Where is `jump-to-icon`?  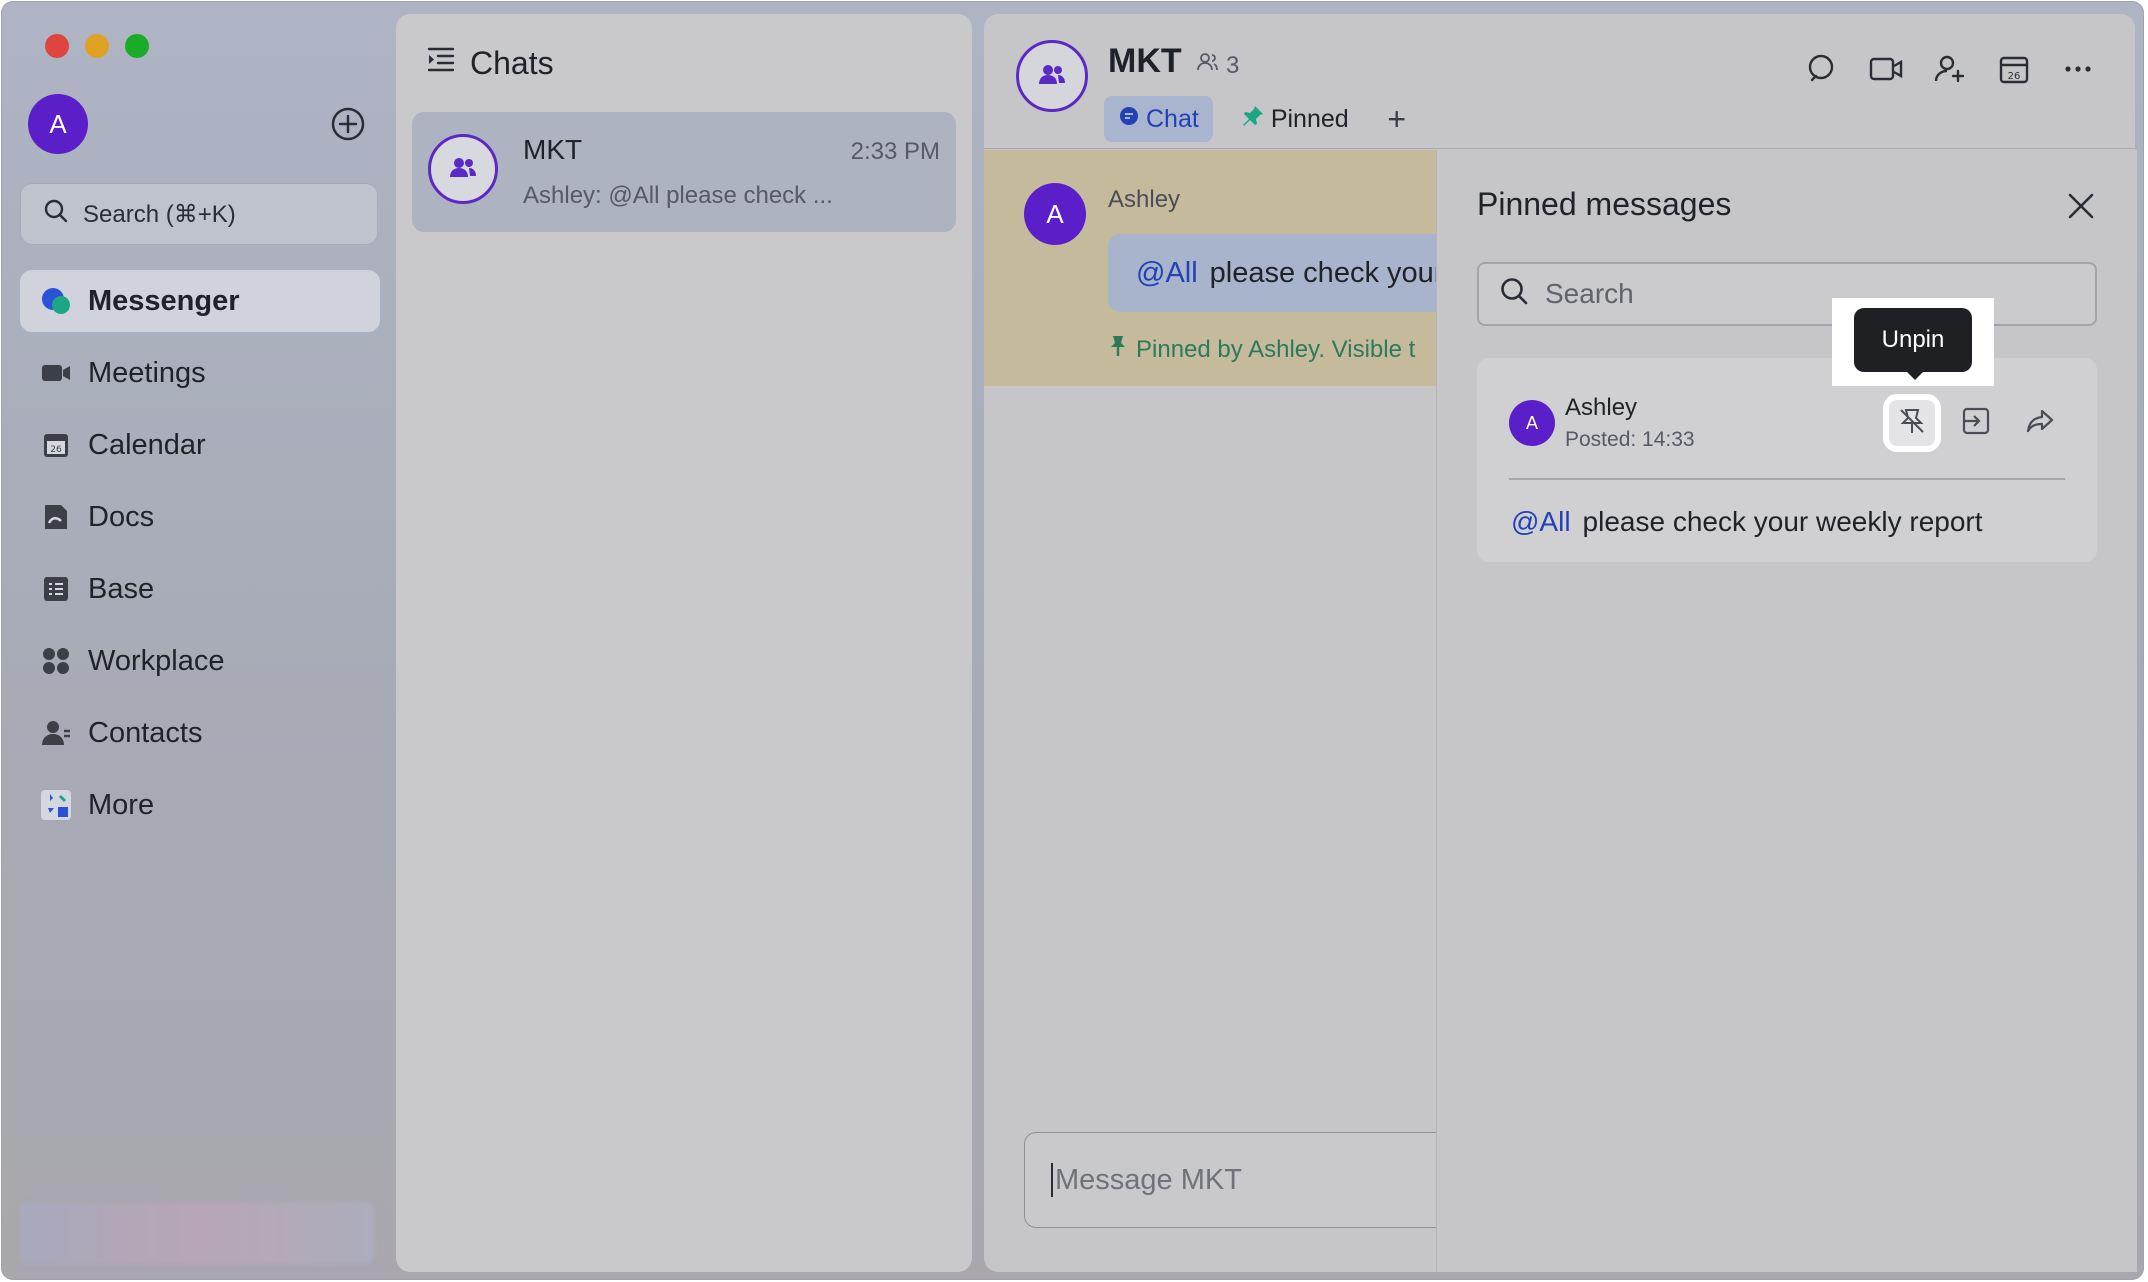 jump-to-icon is located at coordinates (1976, 423).